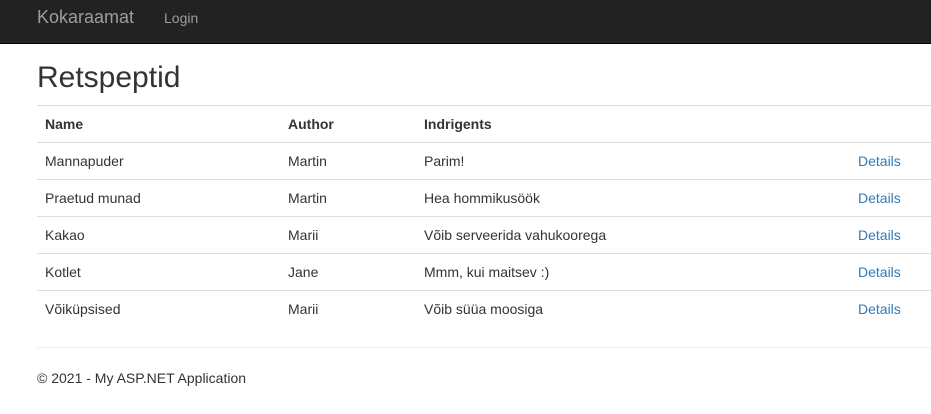 This screenshot has height=414, width=931. Describe the element at coordinates (633, 235) in the screenshot. I see `cell-ingredients: Võib serveerida vahukoorega` at that location.